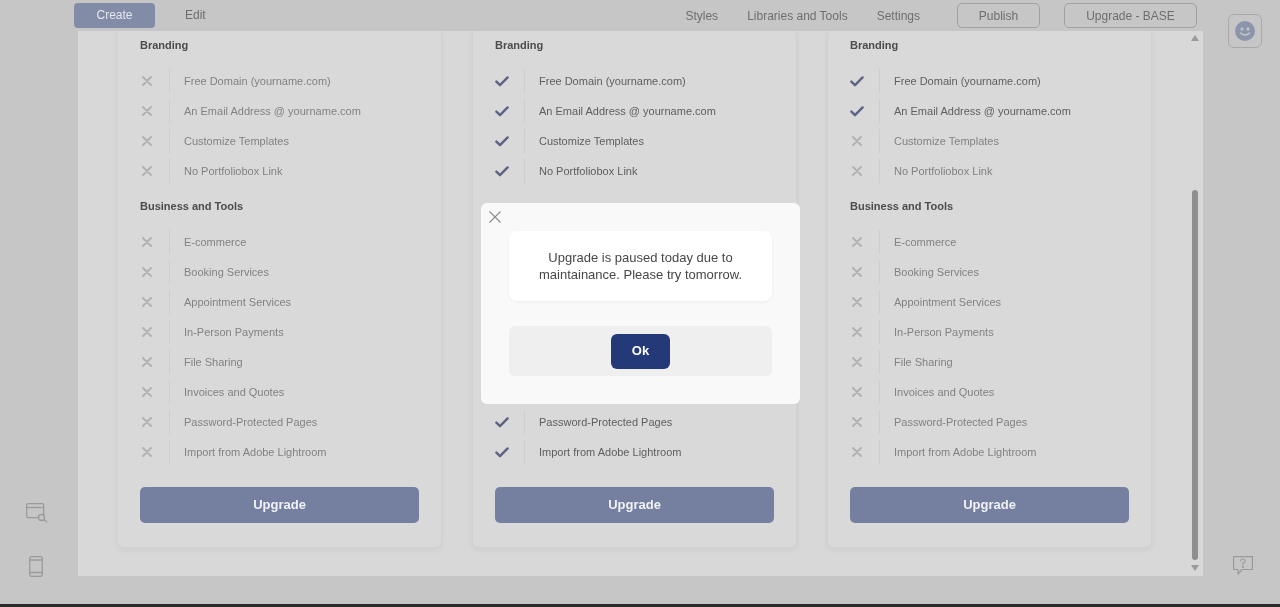  I want to click on menu-link: Settings, so click(898, 15).